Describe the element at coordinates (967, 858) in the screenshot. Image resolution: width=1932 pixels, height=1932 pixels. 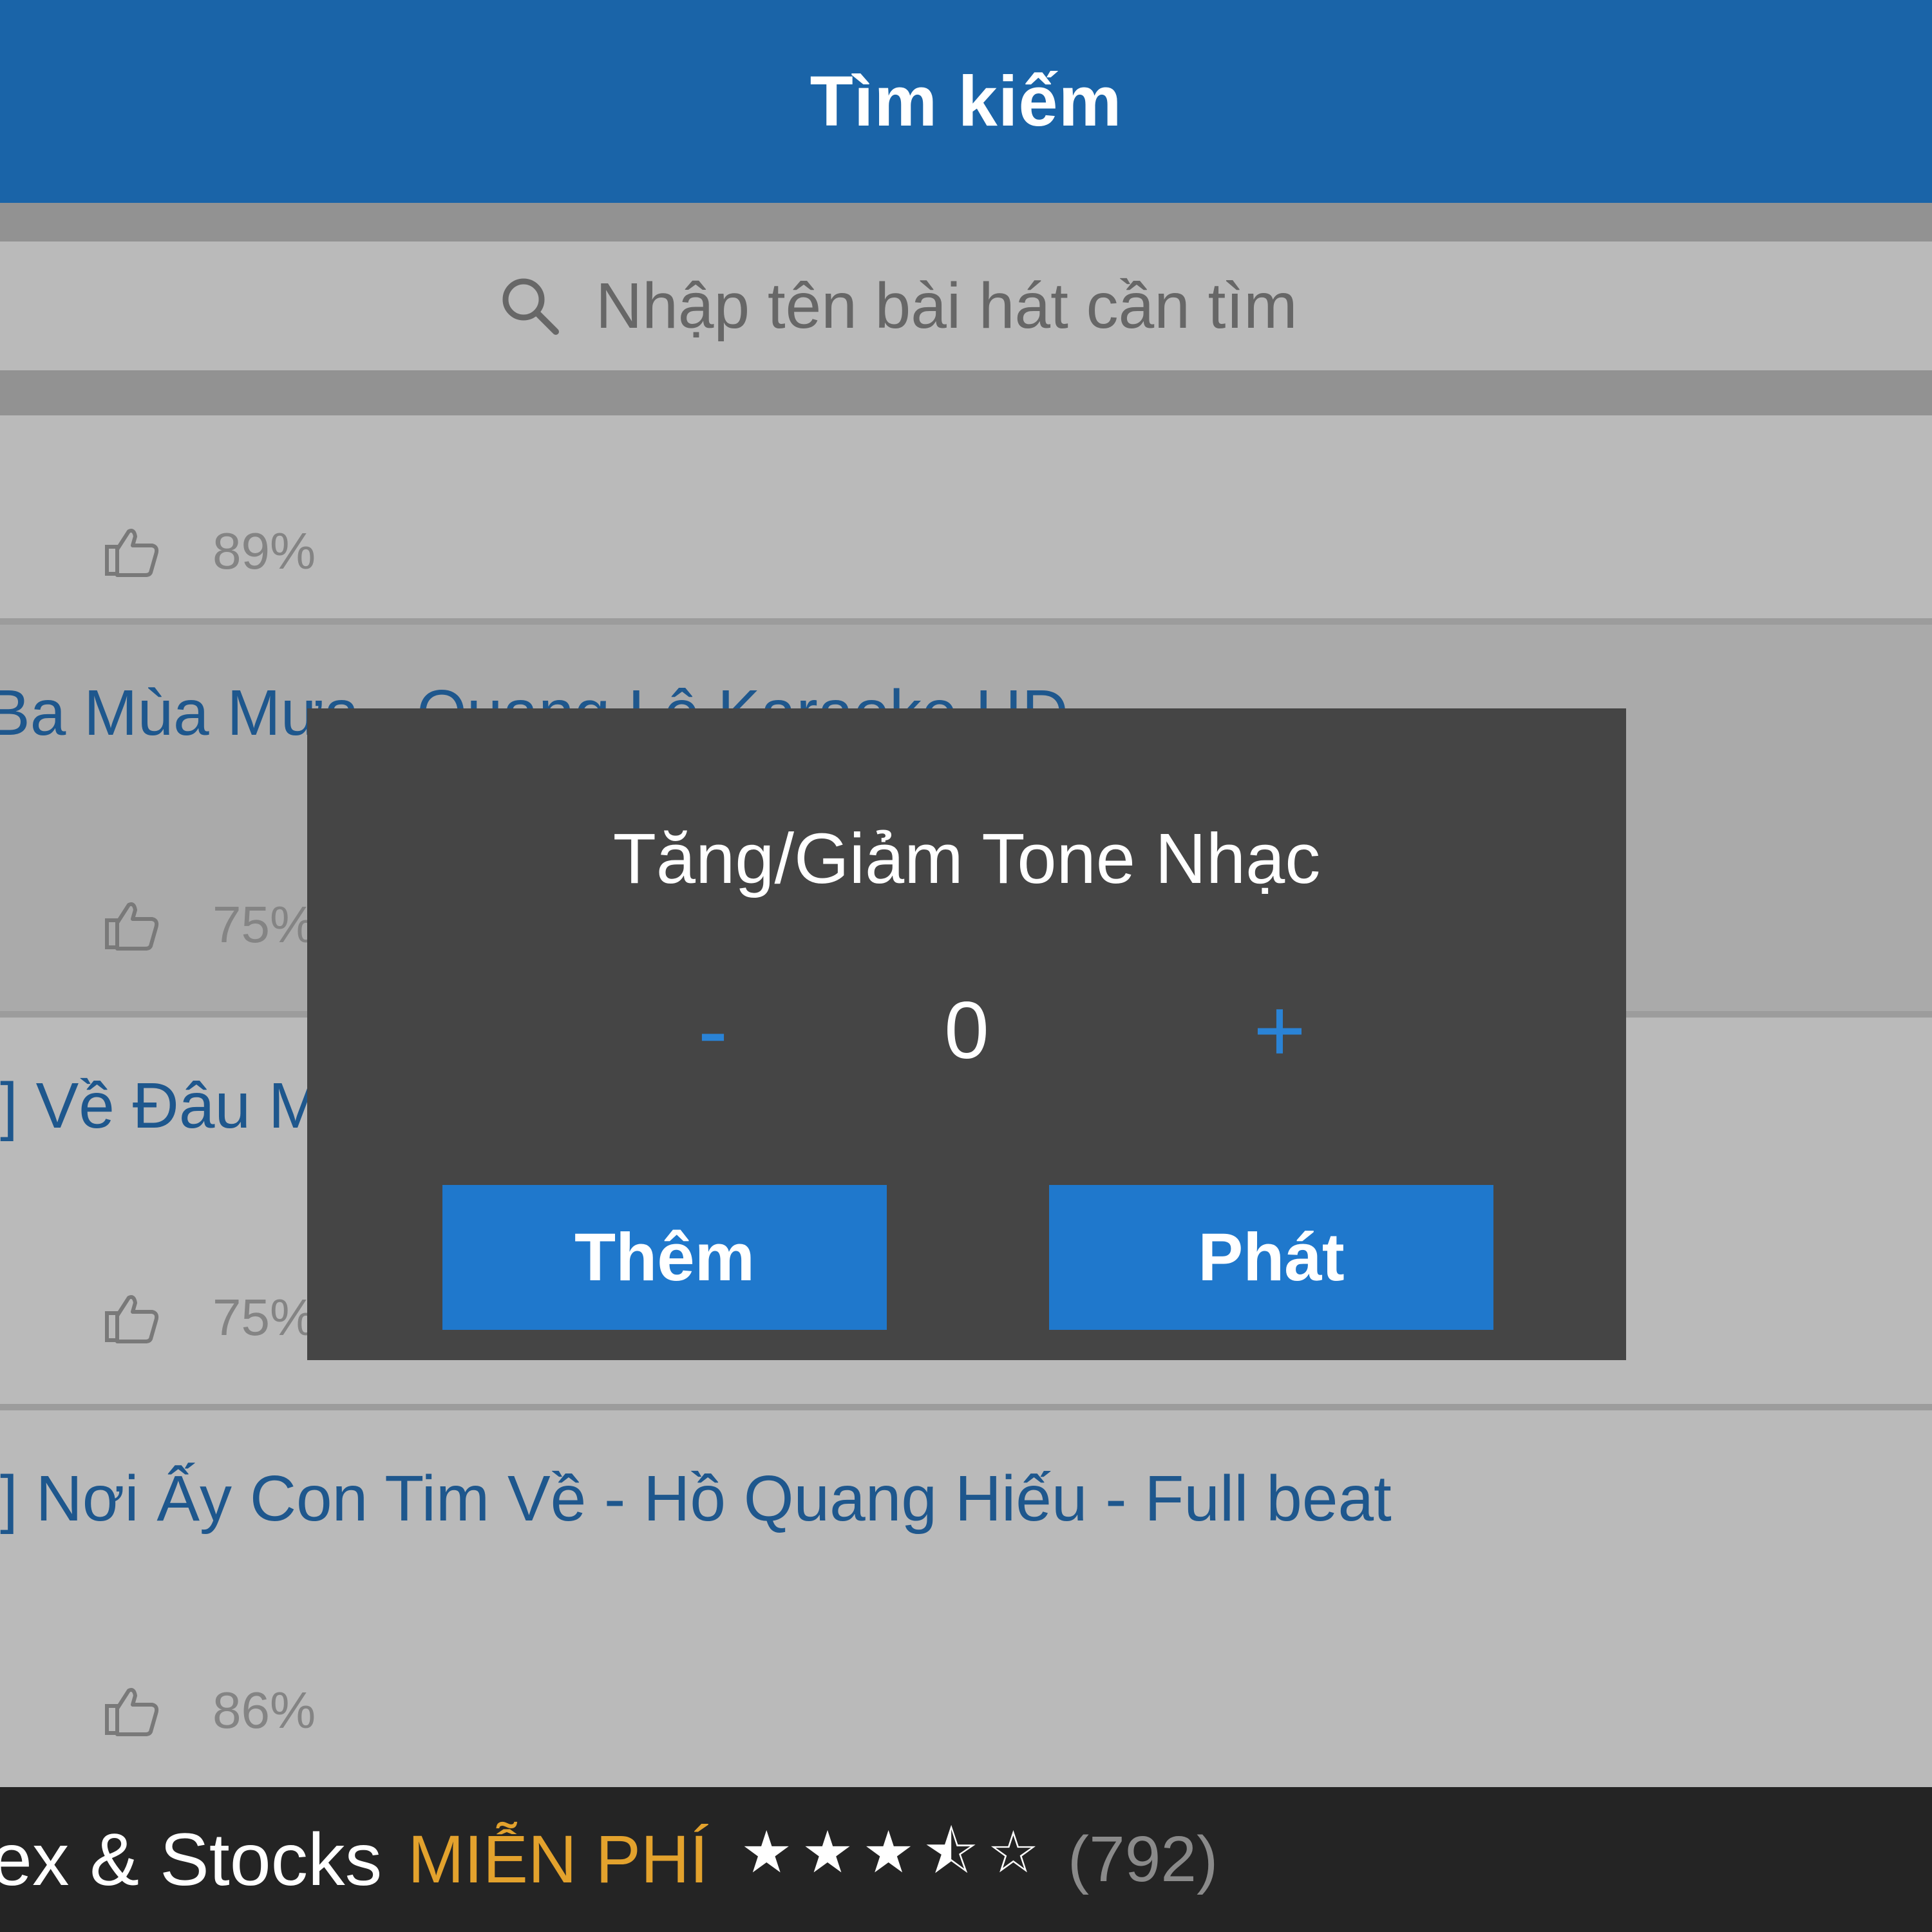
I see `dialog-title: Tăng/Giảm Tone Nhạc` at that location.